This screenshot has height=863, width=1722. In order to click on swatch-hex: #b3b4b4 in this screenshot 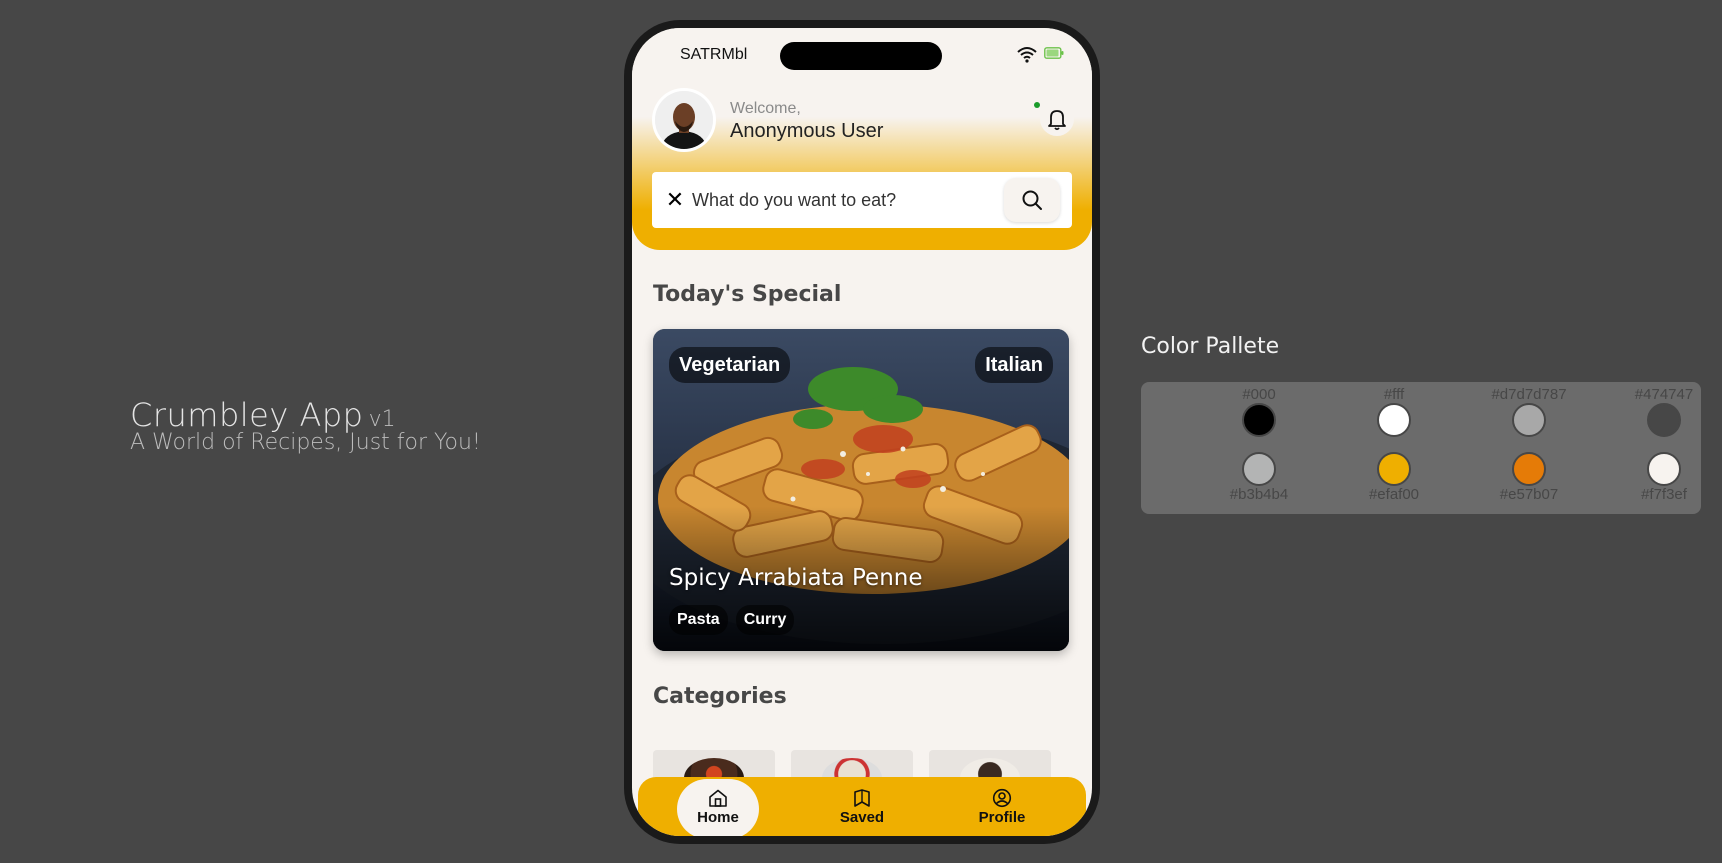, I will do `click(1259, 494)`.